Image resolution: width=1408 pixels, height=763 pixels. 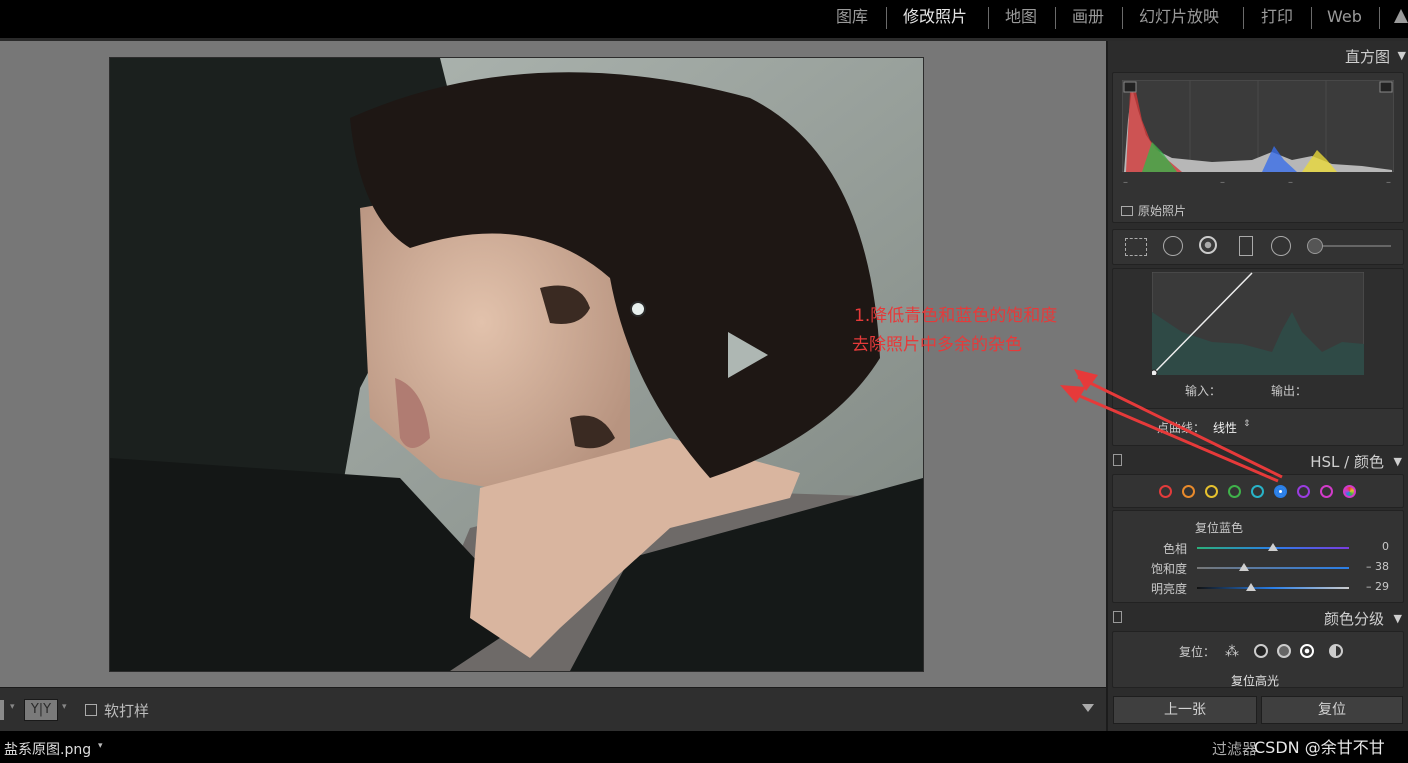 I want to click on tone-curve-graph, so click(x=1258, y=323).